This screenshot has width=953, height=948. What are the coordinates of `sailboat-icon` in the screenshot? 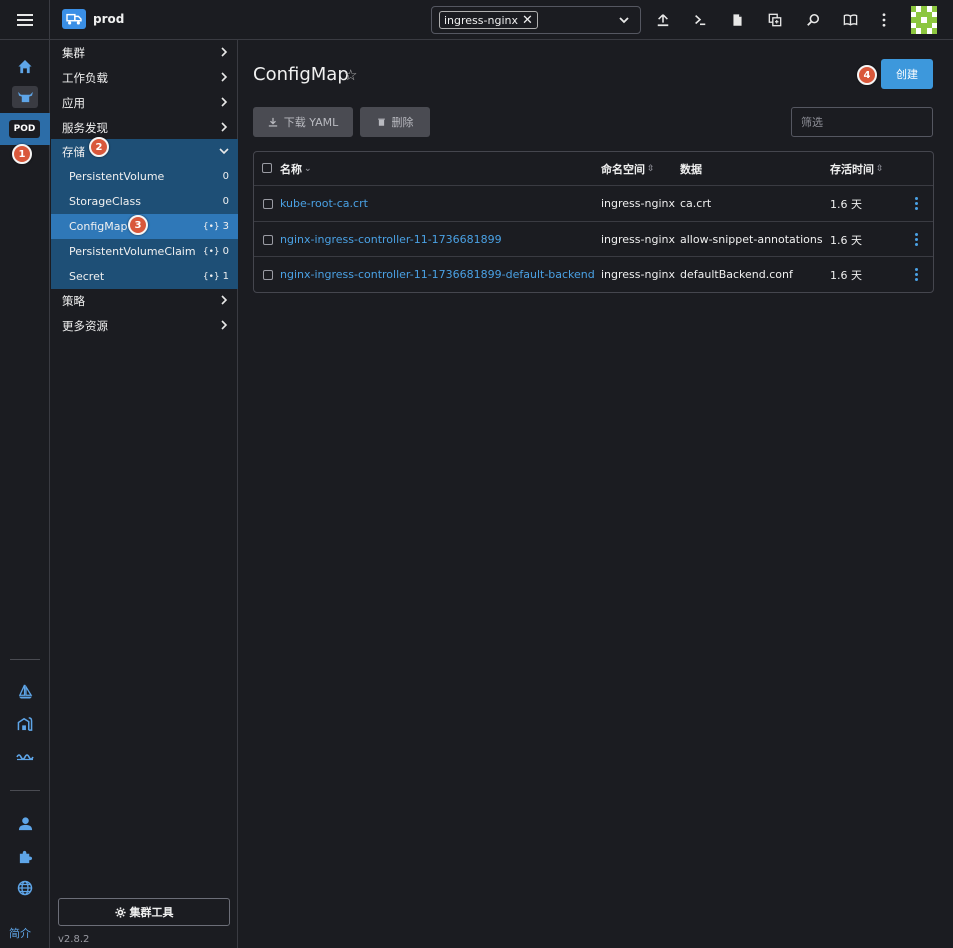 It's located at (25, 691).